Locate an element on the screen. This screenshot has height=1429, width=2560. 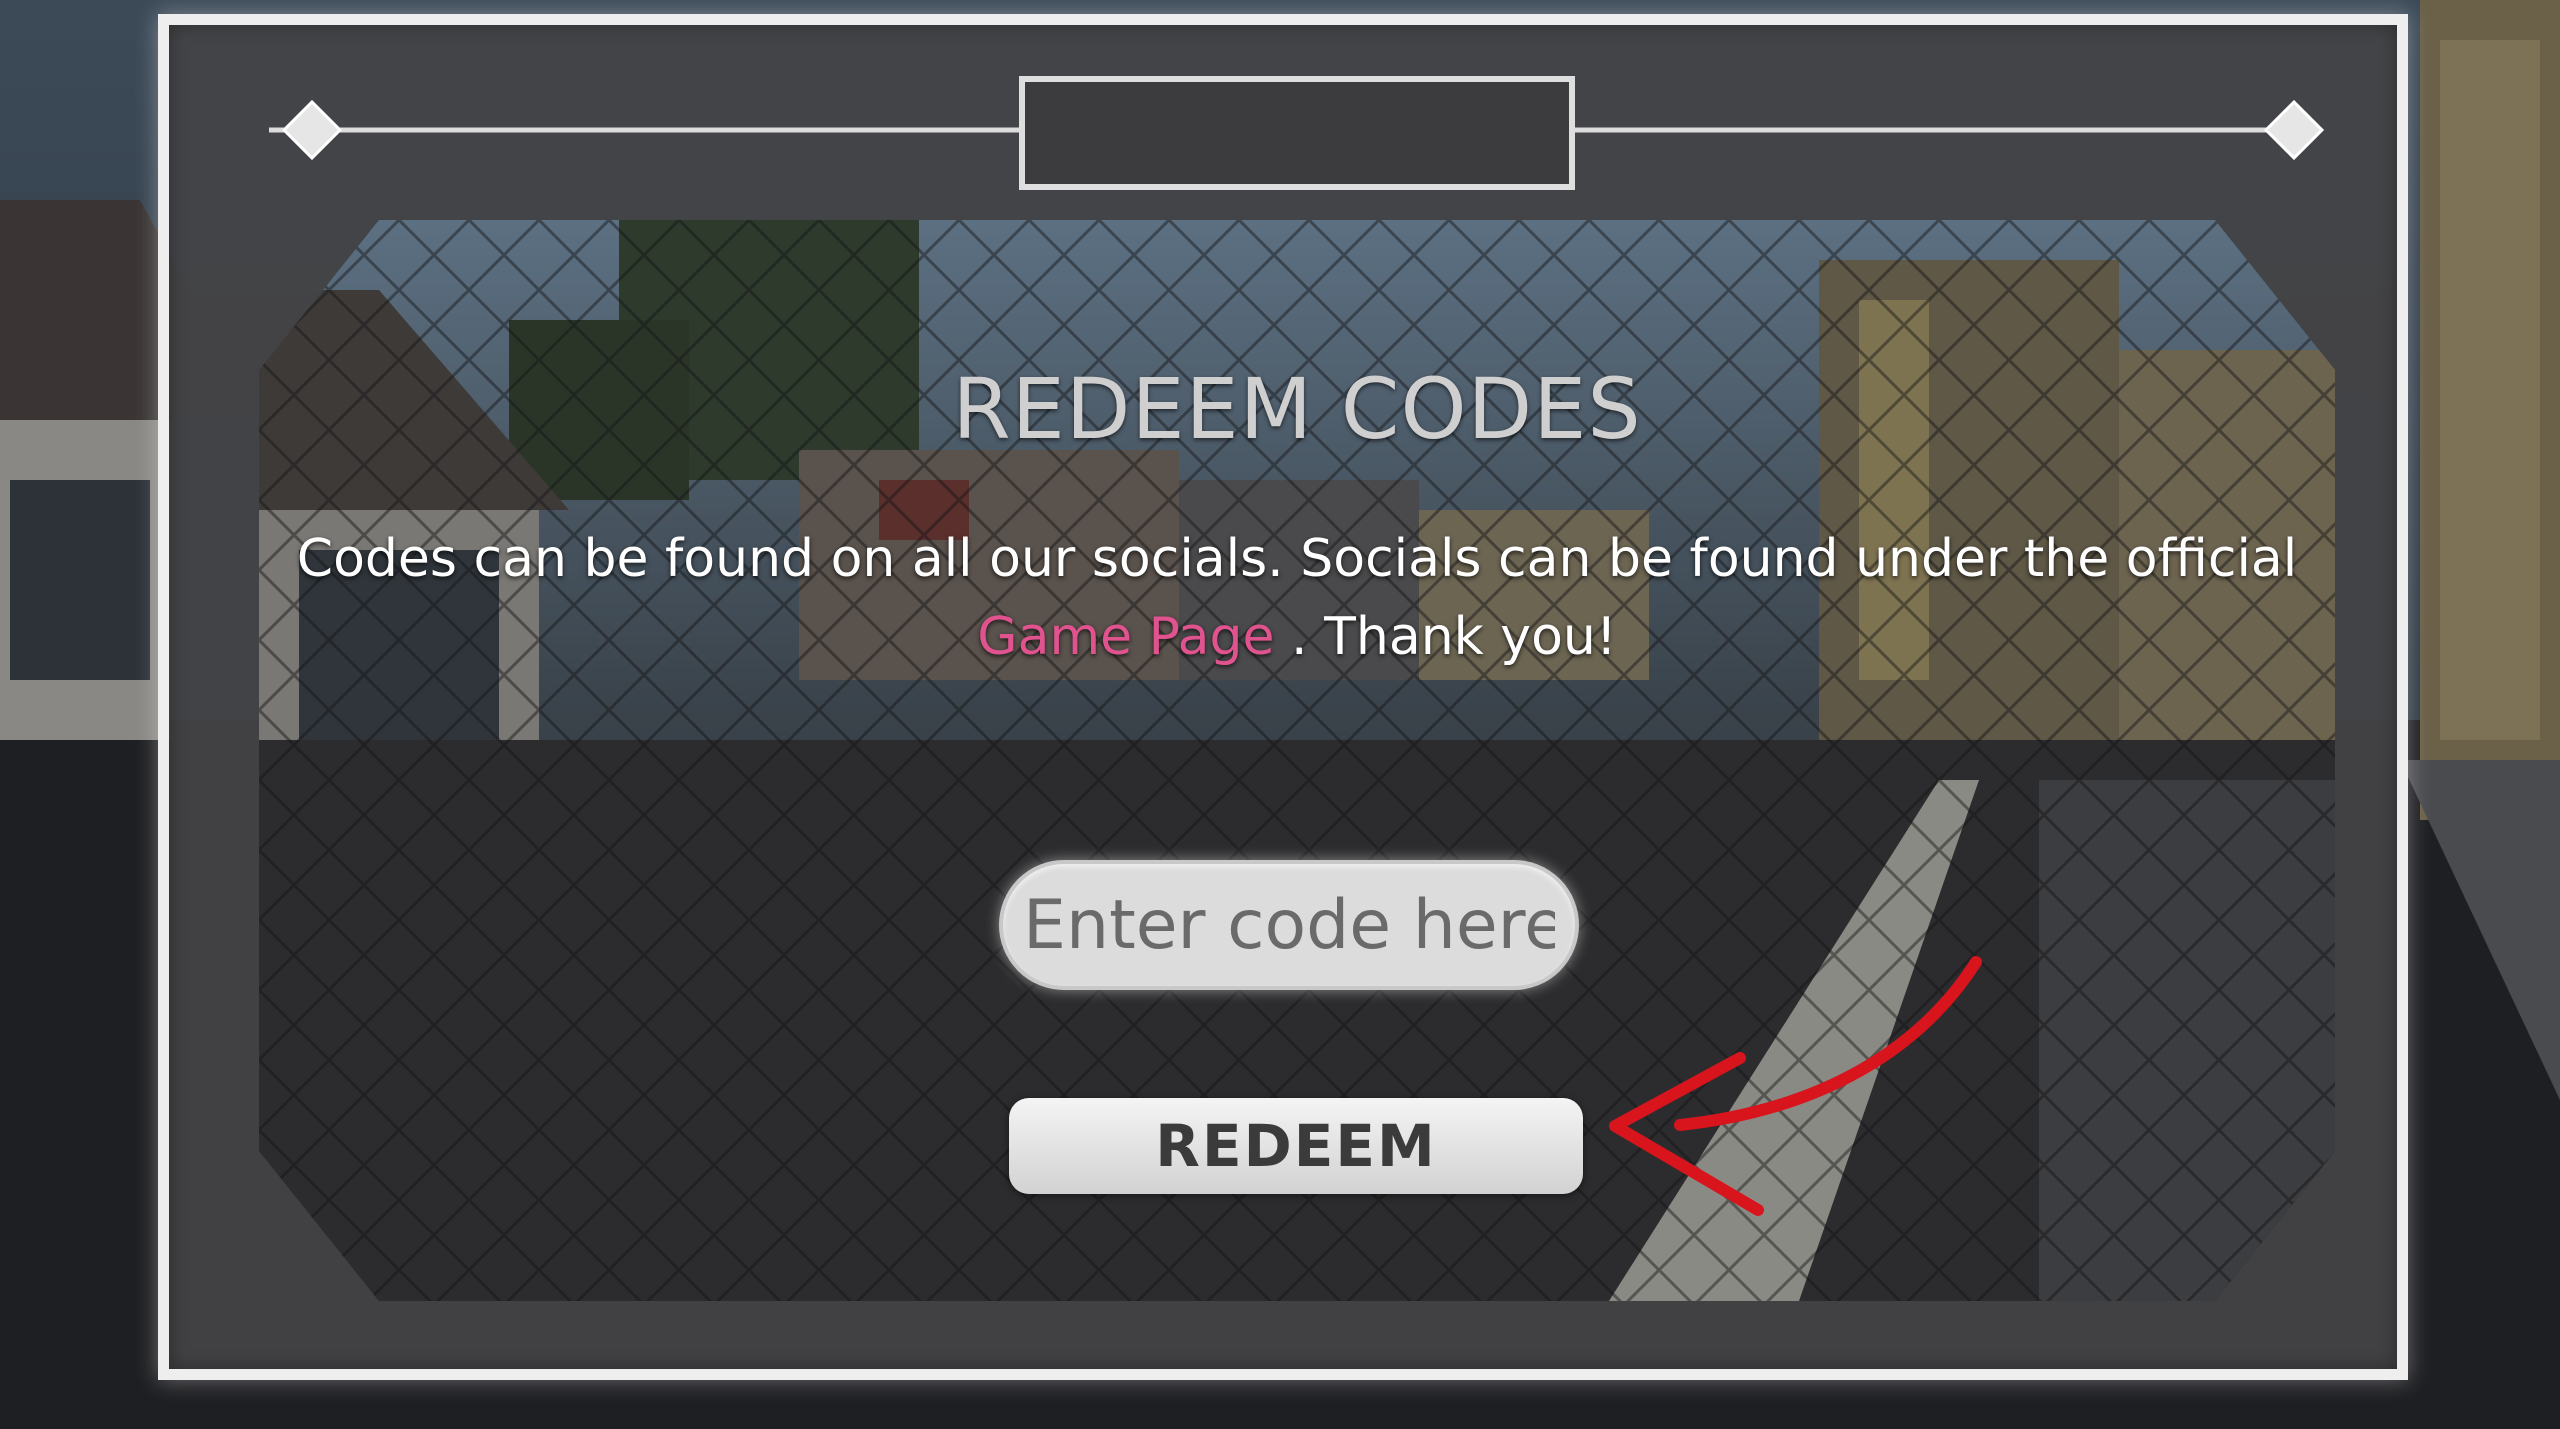
annotation-arrow-icon is located at coordinates (1795, 1086).